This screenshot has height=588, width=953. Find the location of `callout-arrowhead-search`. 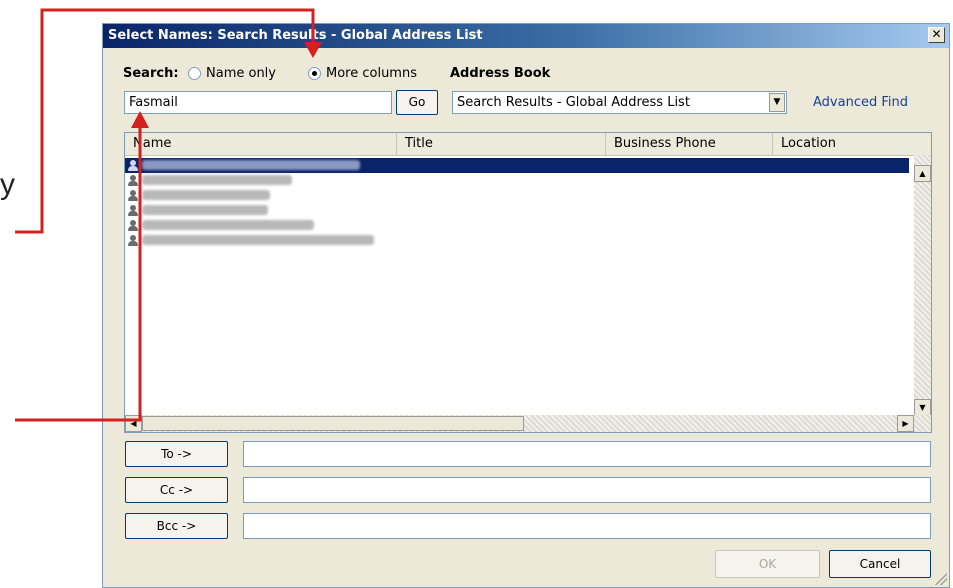

callout-arrowhead-search is located at coordinates (140, 119).